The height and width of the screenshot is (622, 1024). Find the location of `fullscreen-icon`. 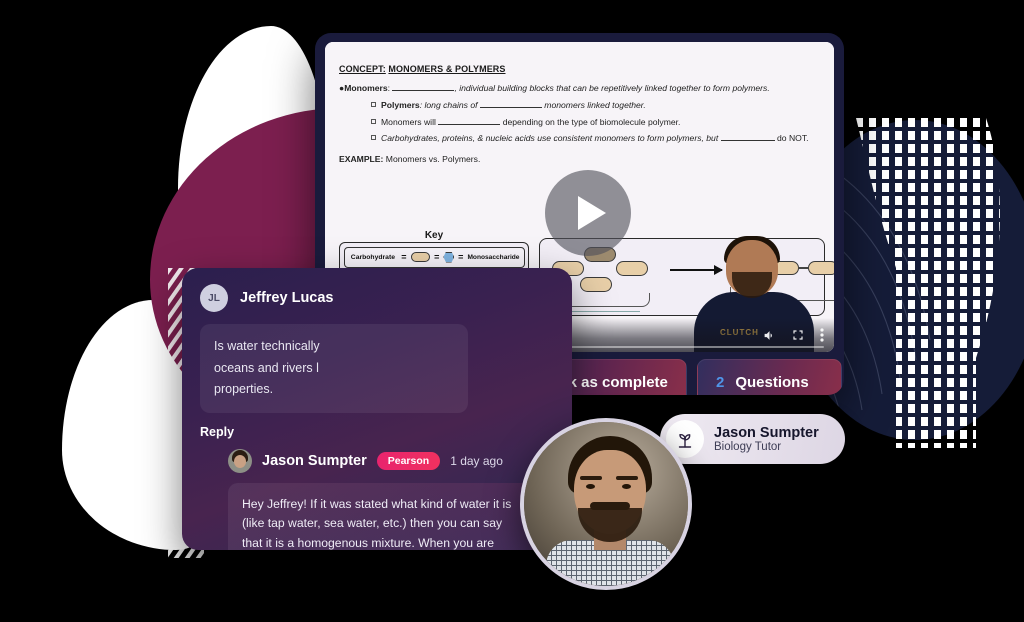

fullscreen-icon is located at coordinates (798, 335).